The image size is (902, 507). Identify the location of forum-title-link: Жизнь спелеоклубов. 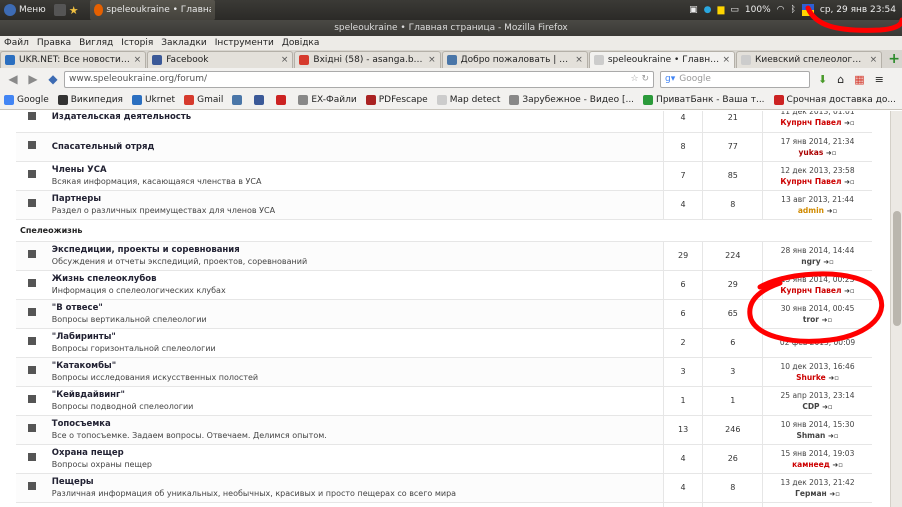
(355, 279).